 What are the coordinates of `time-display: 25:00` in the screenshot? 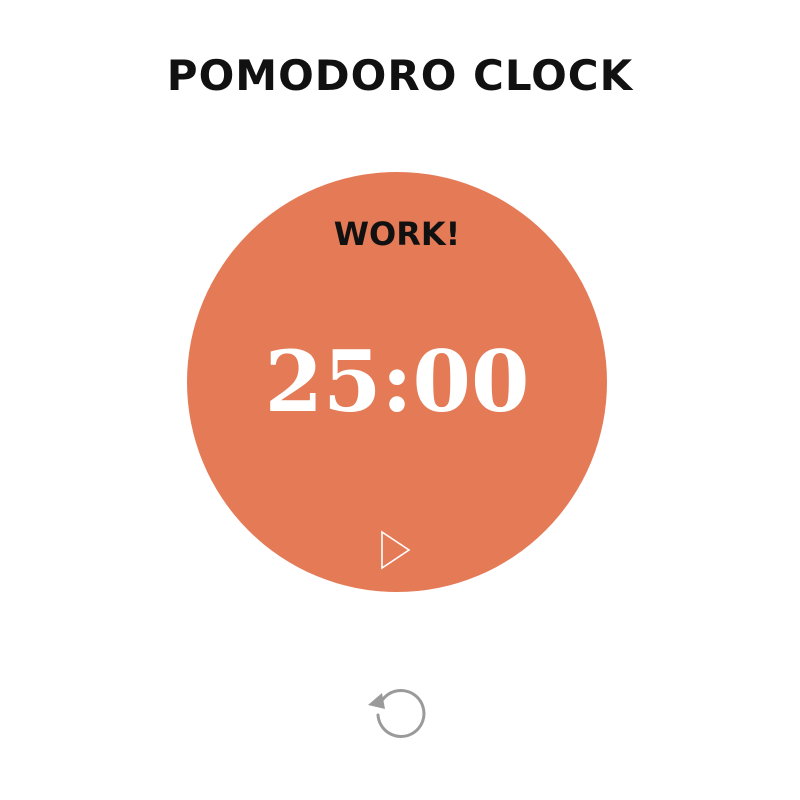 It's located at (397, 381).